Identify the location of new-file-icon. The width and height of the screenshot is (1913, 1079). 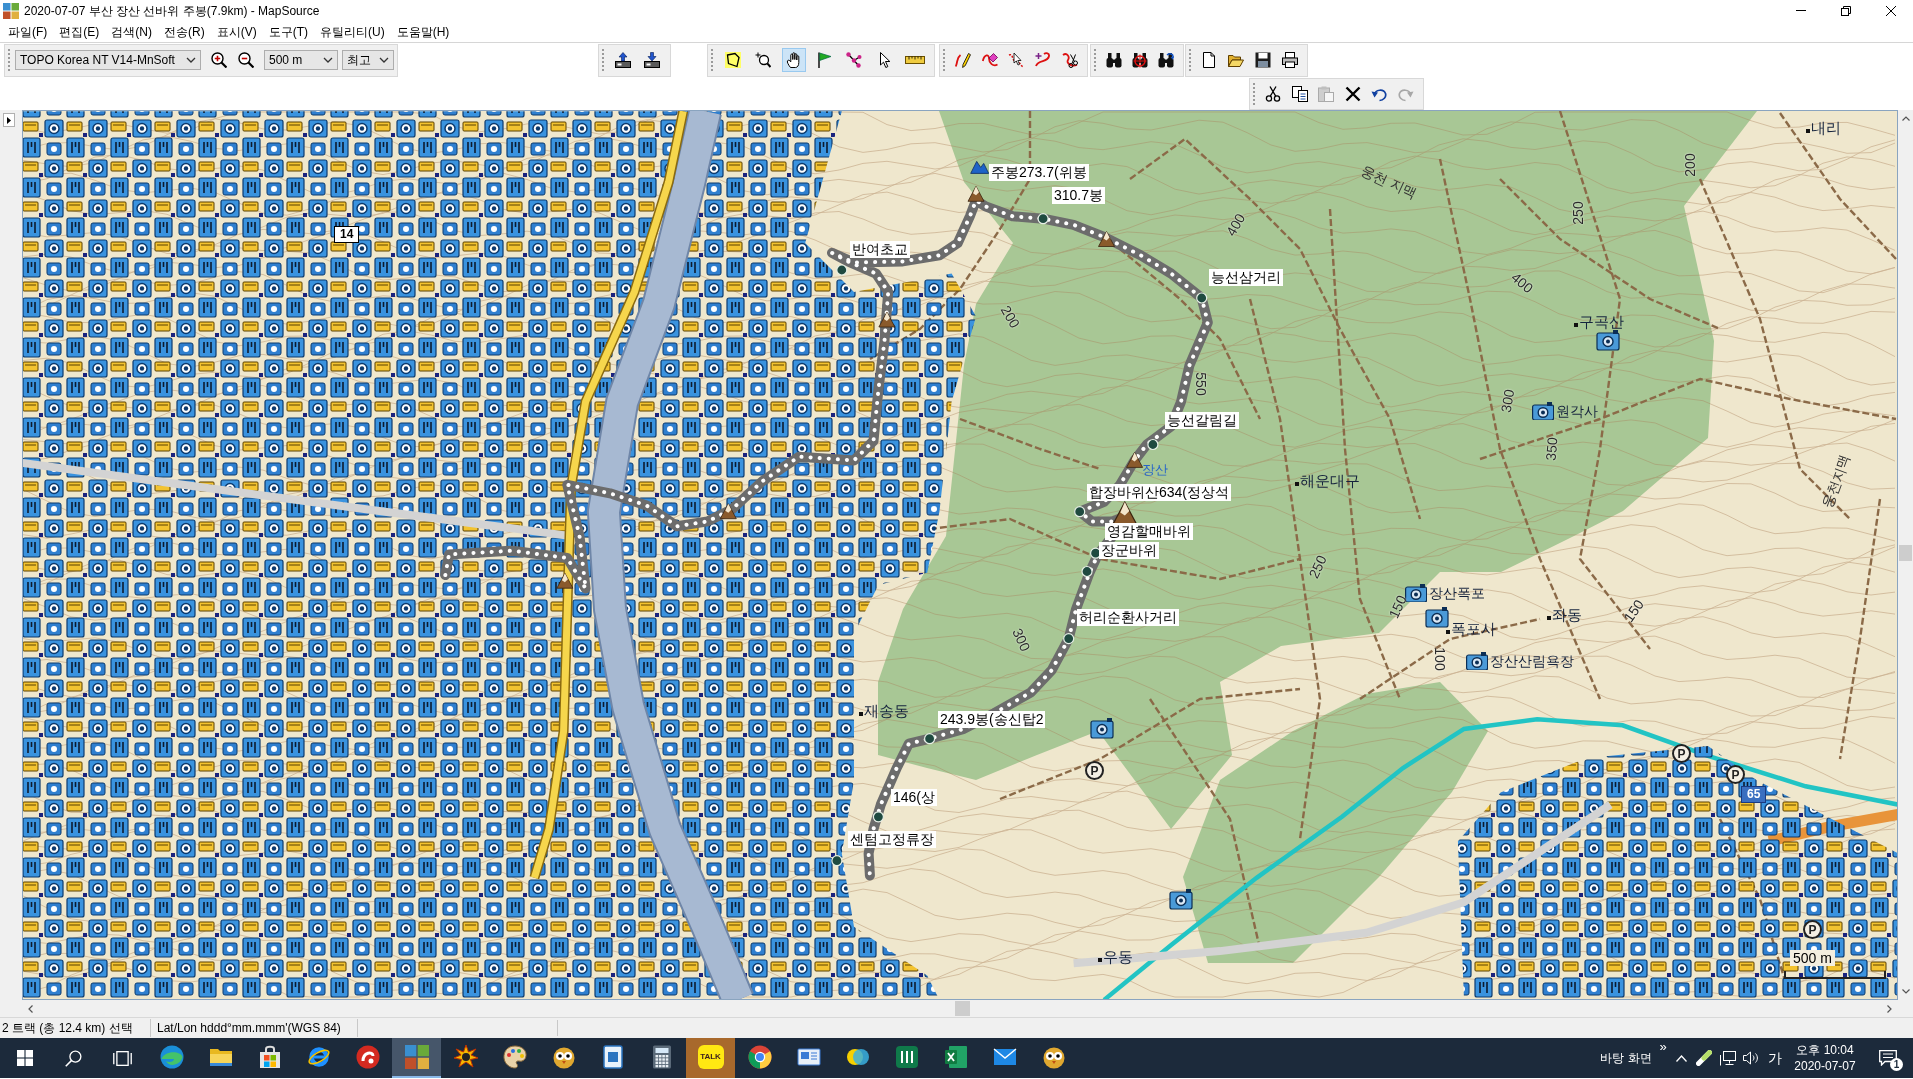
(1209, 60).